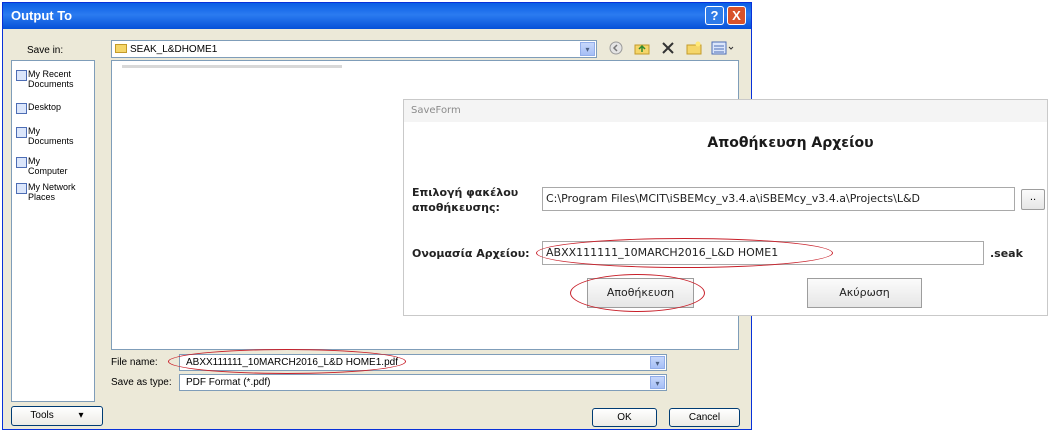 The width and height of the screenshot is (1051, 432). What do you see at coordinates (21, 188) in the screenshot?
I see `network-places-icon` at bounding box center [21, 188].